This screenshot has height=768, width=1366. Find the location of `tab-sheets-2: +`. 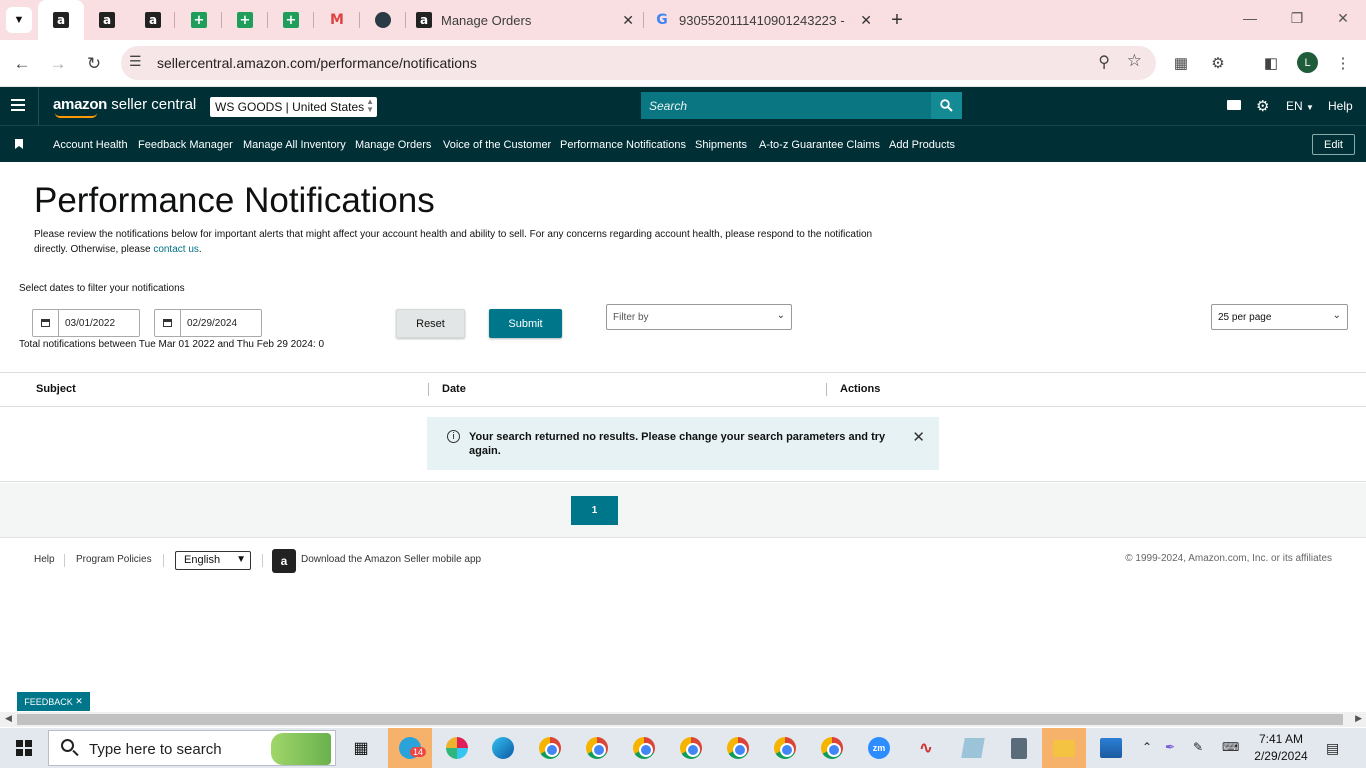

tab-sheets-2: + is located at coordinates (245, 20).